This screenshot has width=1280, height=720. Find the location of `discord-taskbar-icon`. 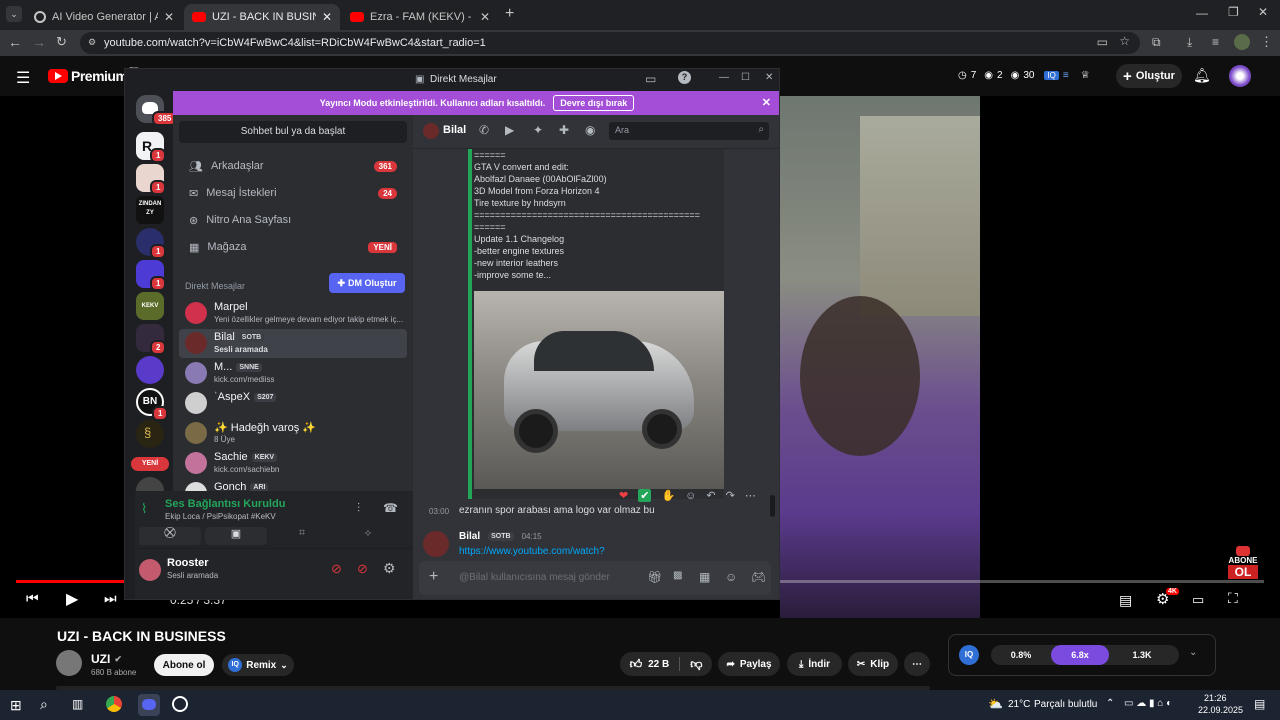

discord-taskbar-icon is located at coordinates (149, 705).